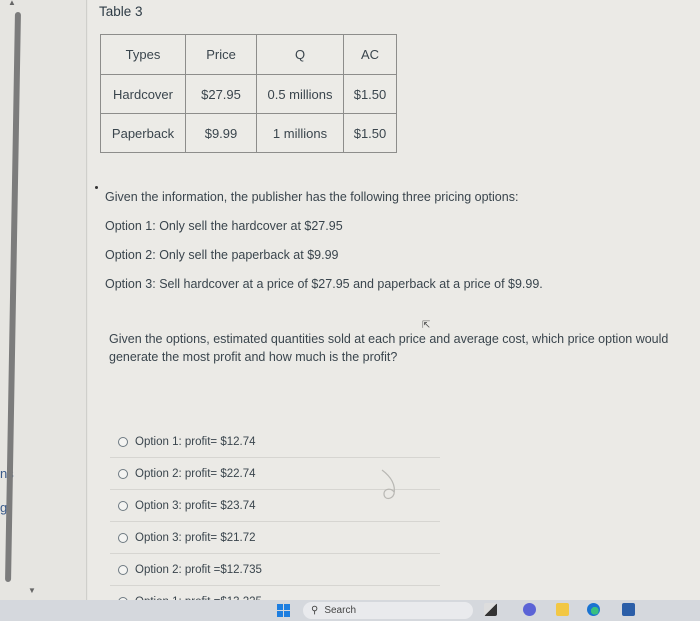 The image size is (700, 621). Describe the element at coordinates (275, 538) in the screenshot. I see `answer-option: Option 3: profit= $21.72` at that location.